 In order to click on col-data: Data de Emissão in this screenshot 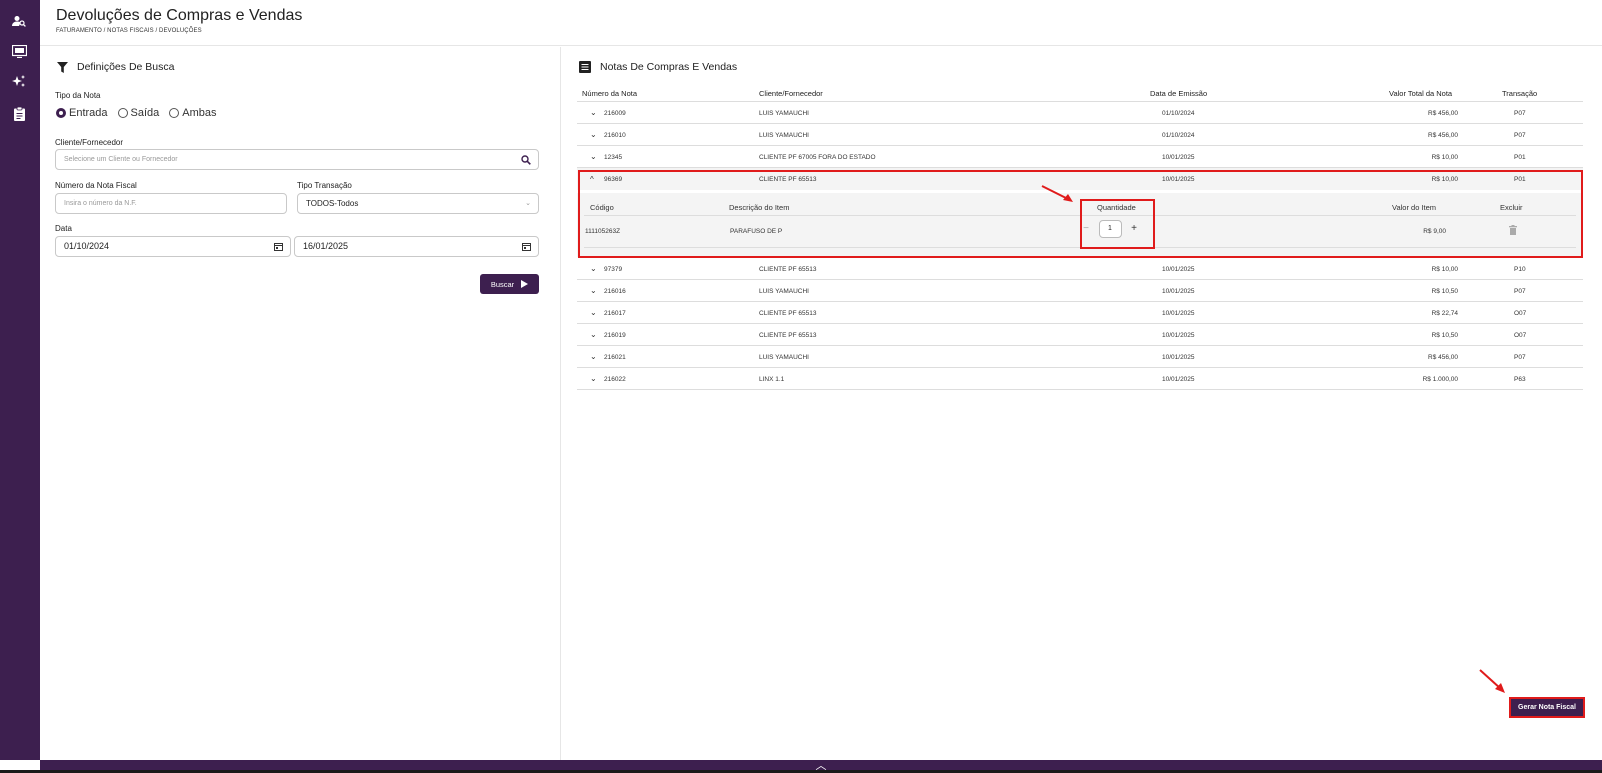, I will do `click(1179, 93)`.